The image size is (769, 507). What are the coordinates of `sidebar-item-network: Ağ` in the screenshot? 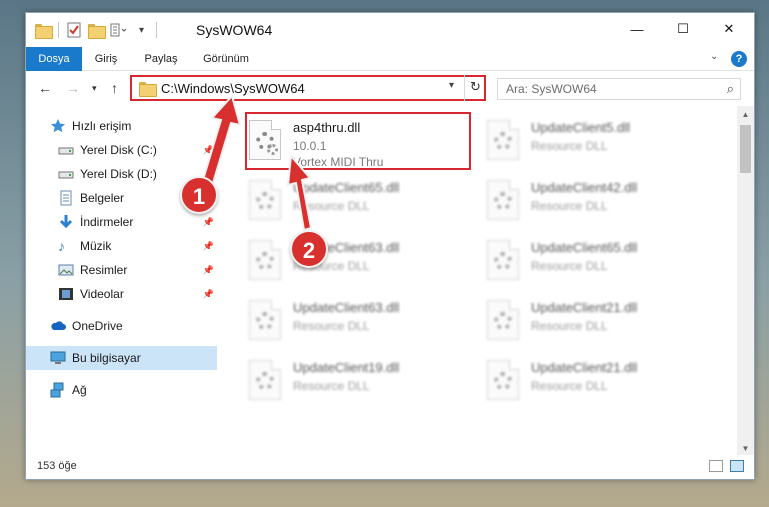 It's located at (121, 390).